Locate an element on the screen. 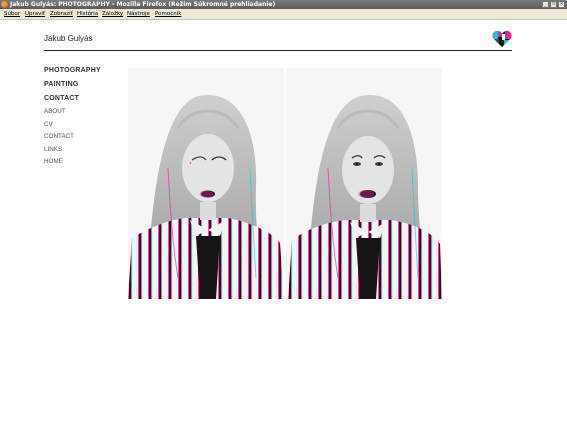 This screenshot has width=567, height=422. nav-contact-sub: CONTACT is located at coordinates (59, 136).